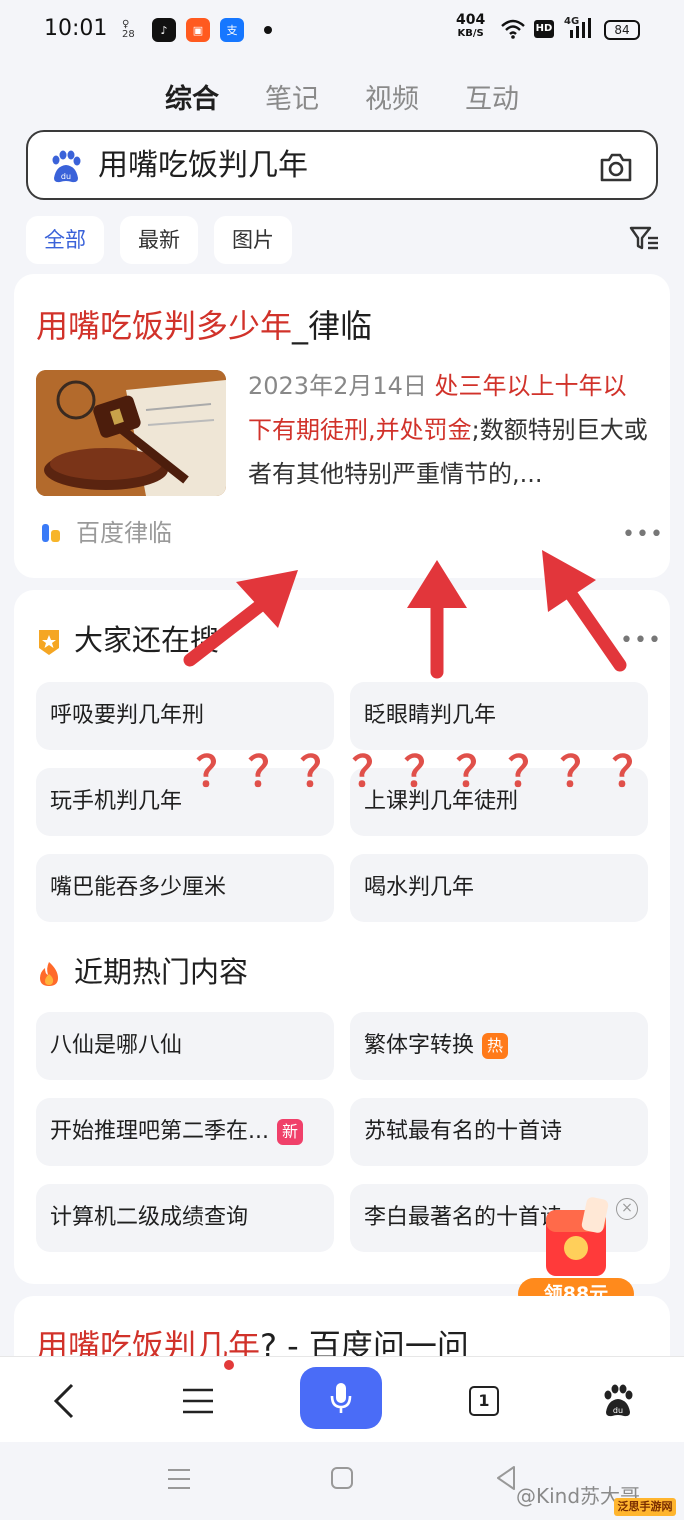 This screenshot has width=684, height=1520. What do you see at coordinates (495, 1046) in the screenshot?
I see `hot-badge: 热` at bounding box center [495, 1046].